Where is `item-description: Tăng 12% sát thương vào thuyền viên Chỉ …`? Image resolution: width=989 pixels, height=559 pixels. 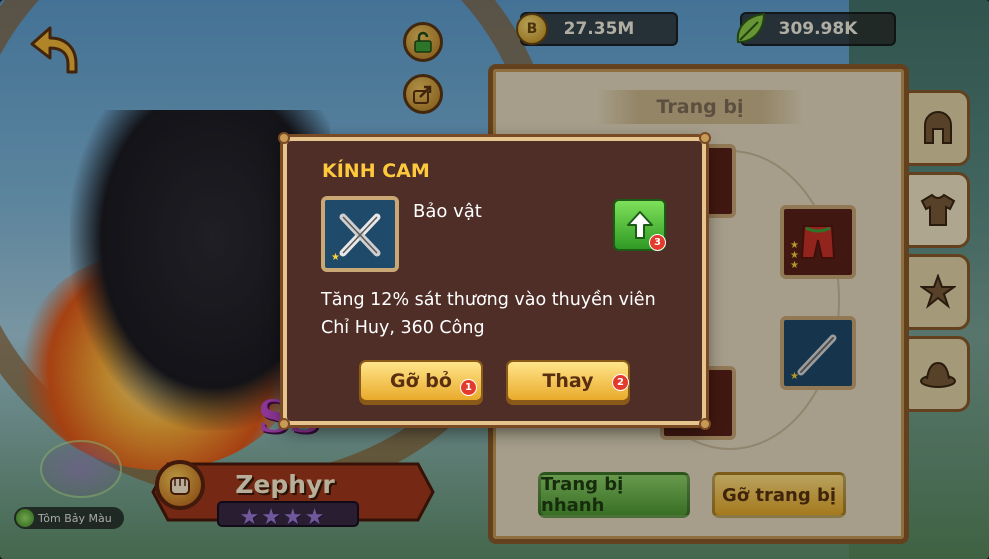 item-description: Tăng 12% sát thương vào thuyền viên Chỉ … is located at coordinates (506, 314).